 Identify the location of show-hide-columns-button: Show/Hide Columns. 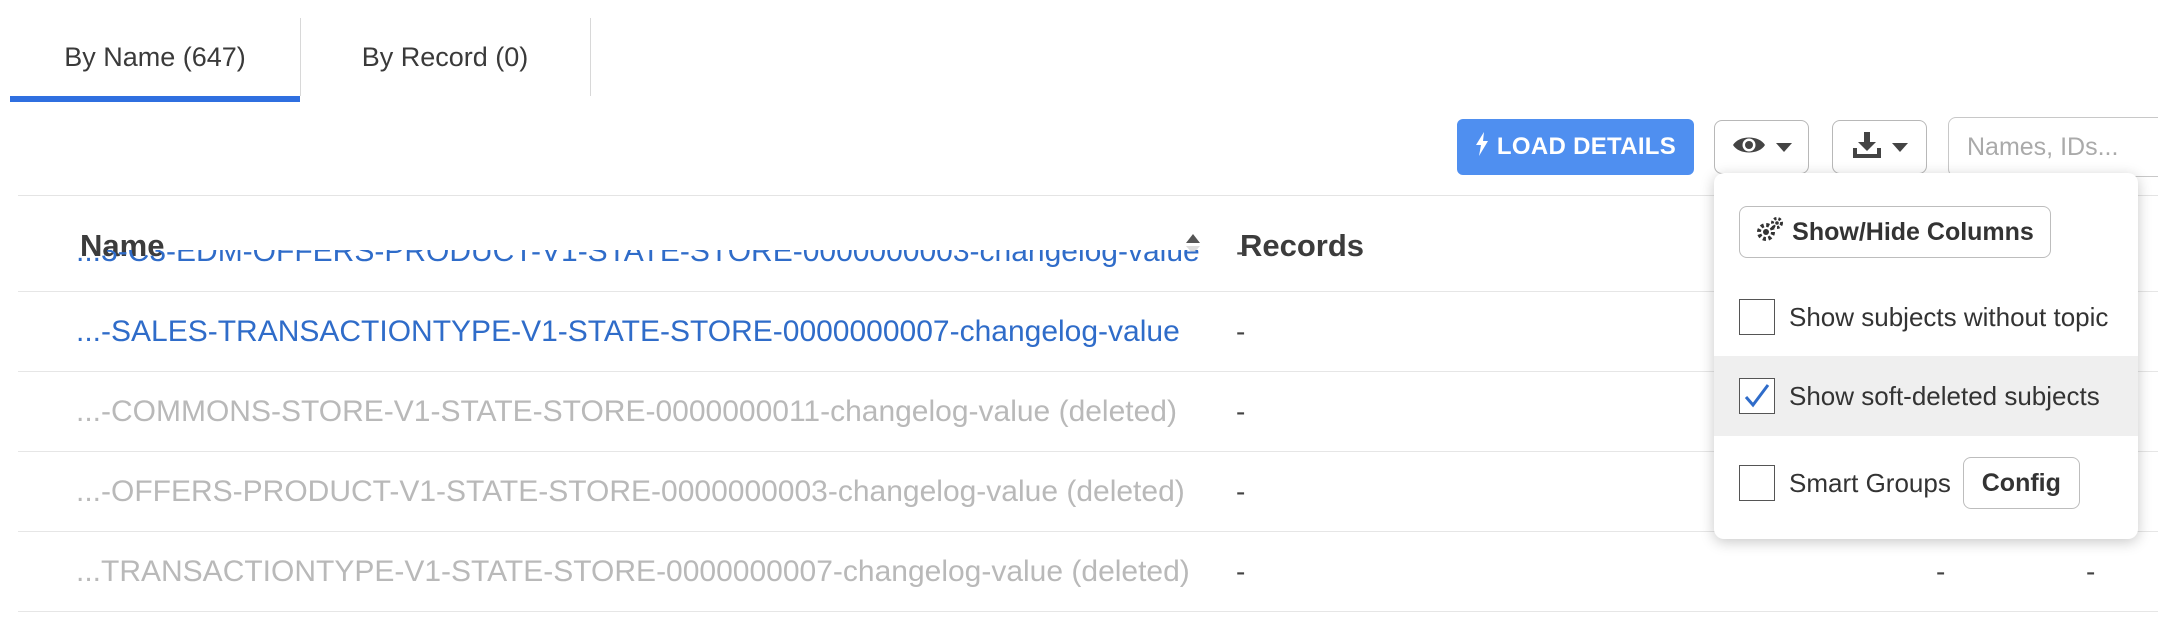
(1895, 232).